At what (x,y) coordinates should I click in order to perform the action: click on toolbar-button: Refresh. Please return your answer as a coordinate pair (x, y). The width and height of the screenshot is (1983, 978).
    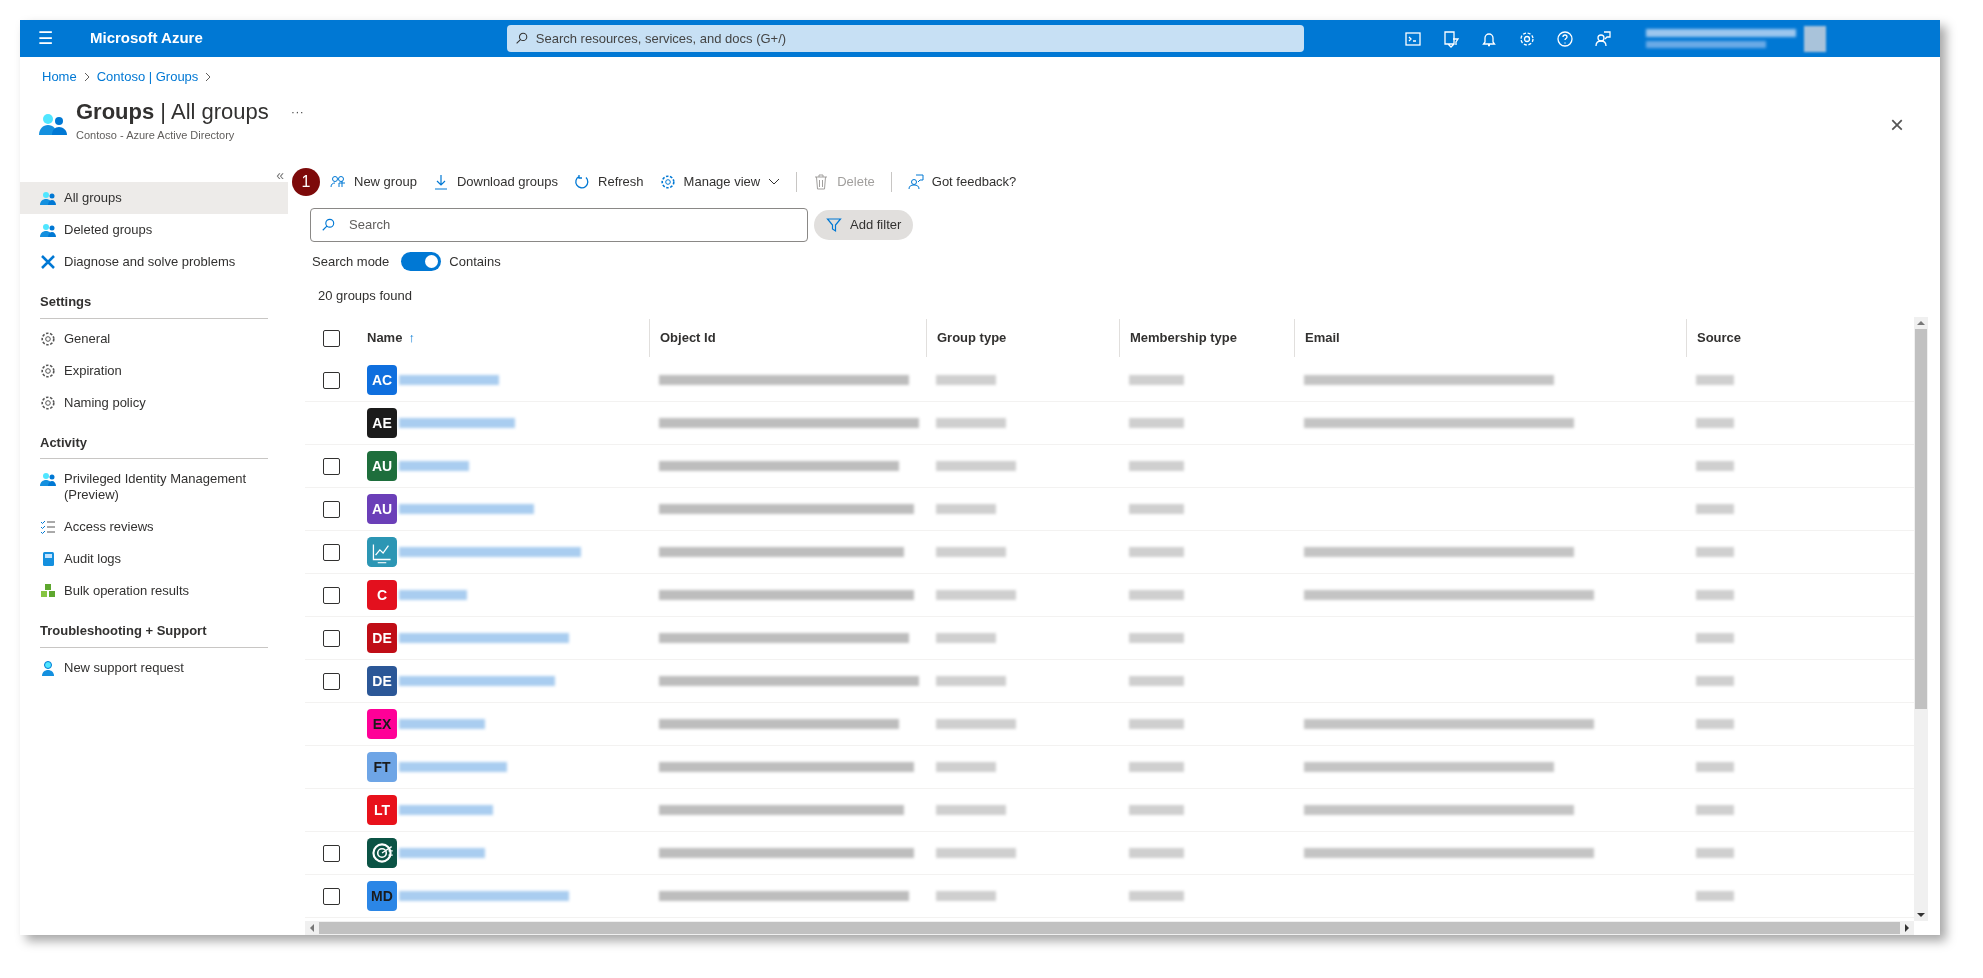
    Looking at the image, I should click on (609, 182).